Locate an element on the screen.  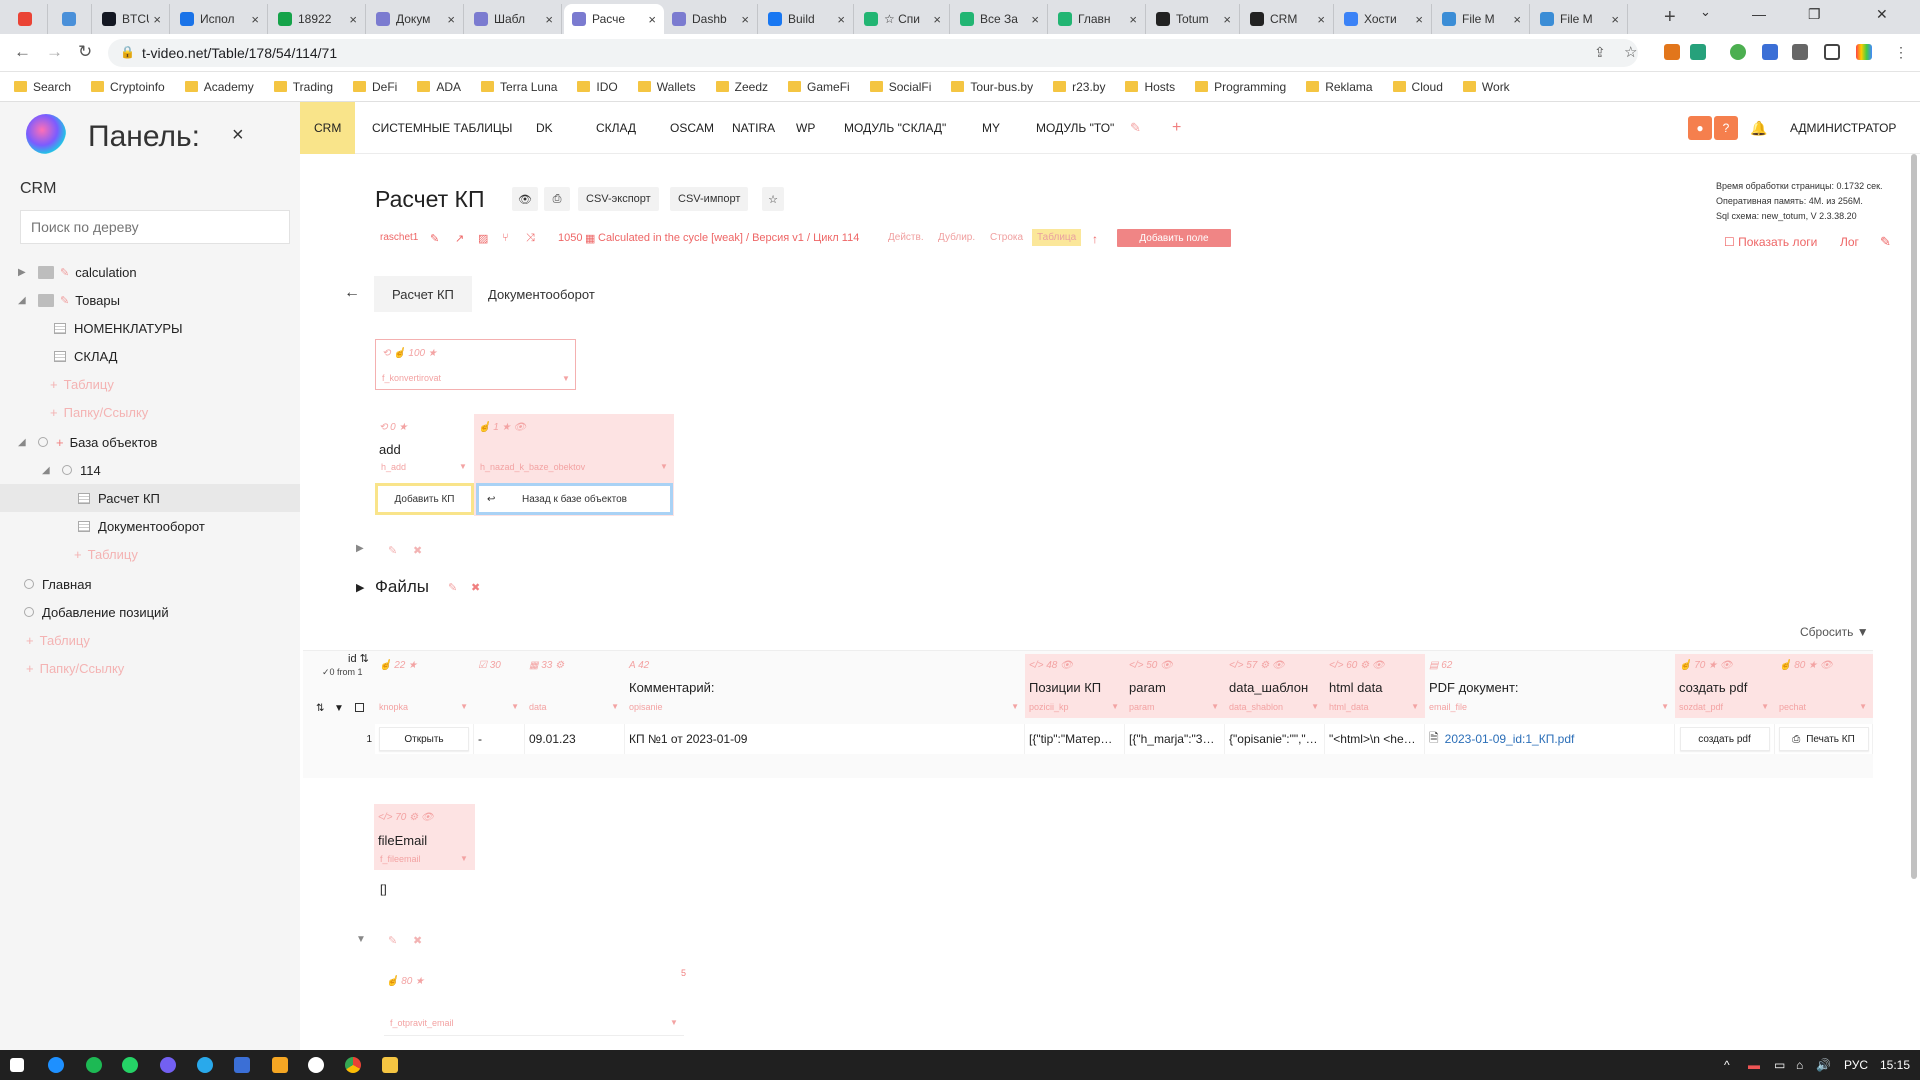
browser-tab: Totum × is located at coordinates (1194, 19).